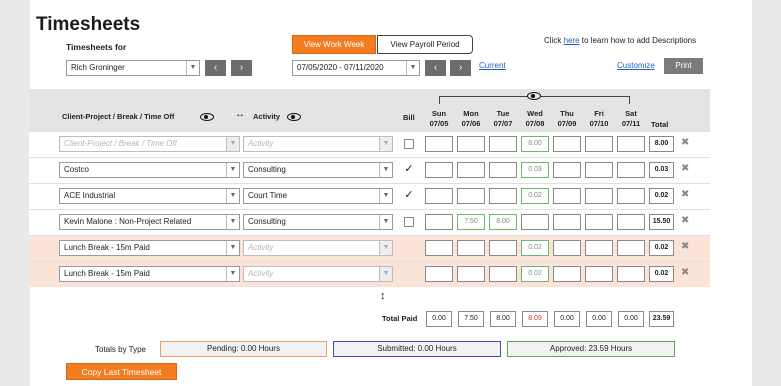 This screenshot has width=781, height=386. Describe the element at coordinates (471, 222) in the screenshot. I see `hours-cell-mon: 7.50` at that location.